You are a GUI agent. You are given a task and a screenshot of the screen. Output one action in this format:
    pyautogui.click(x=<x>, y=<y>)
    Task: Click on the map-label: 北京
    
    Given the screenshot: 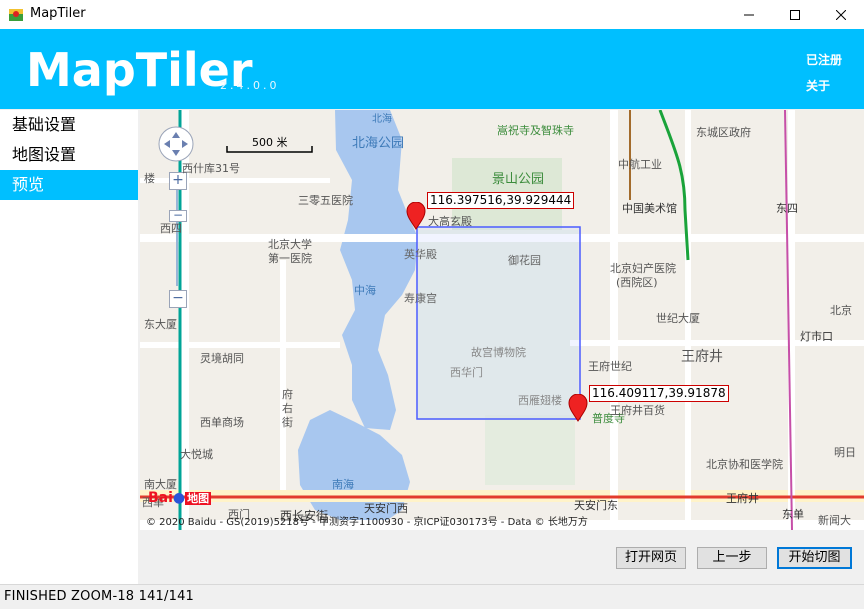 What is the action you would take?
    pyautogui.click(x=841, y=310)
    